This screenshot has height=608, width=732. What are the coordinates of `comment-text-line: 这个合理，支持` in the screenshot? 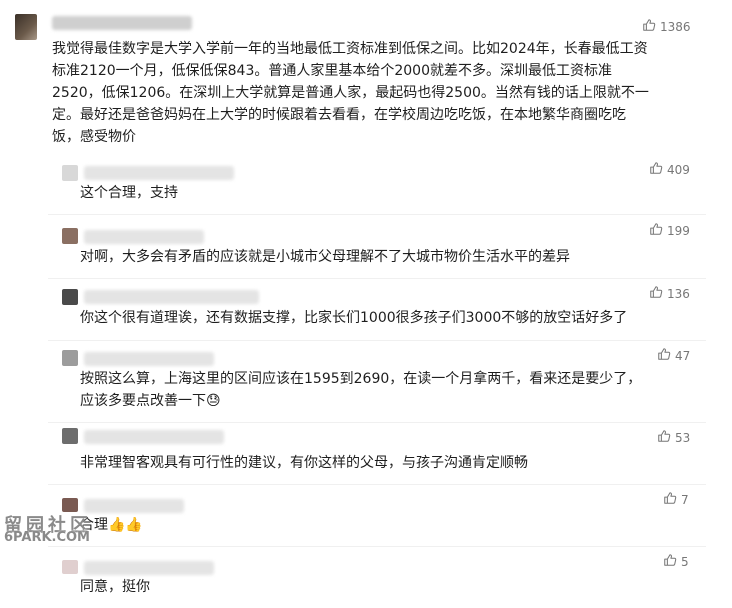 It's located at (129, 193).